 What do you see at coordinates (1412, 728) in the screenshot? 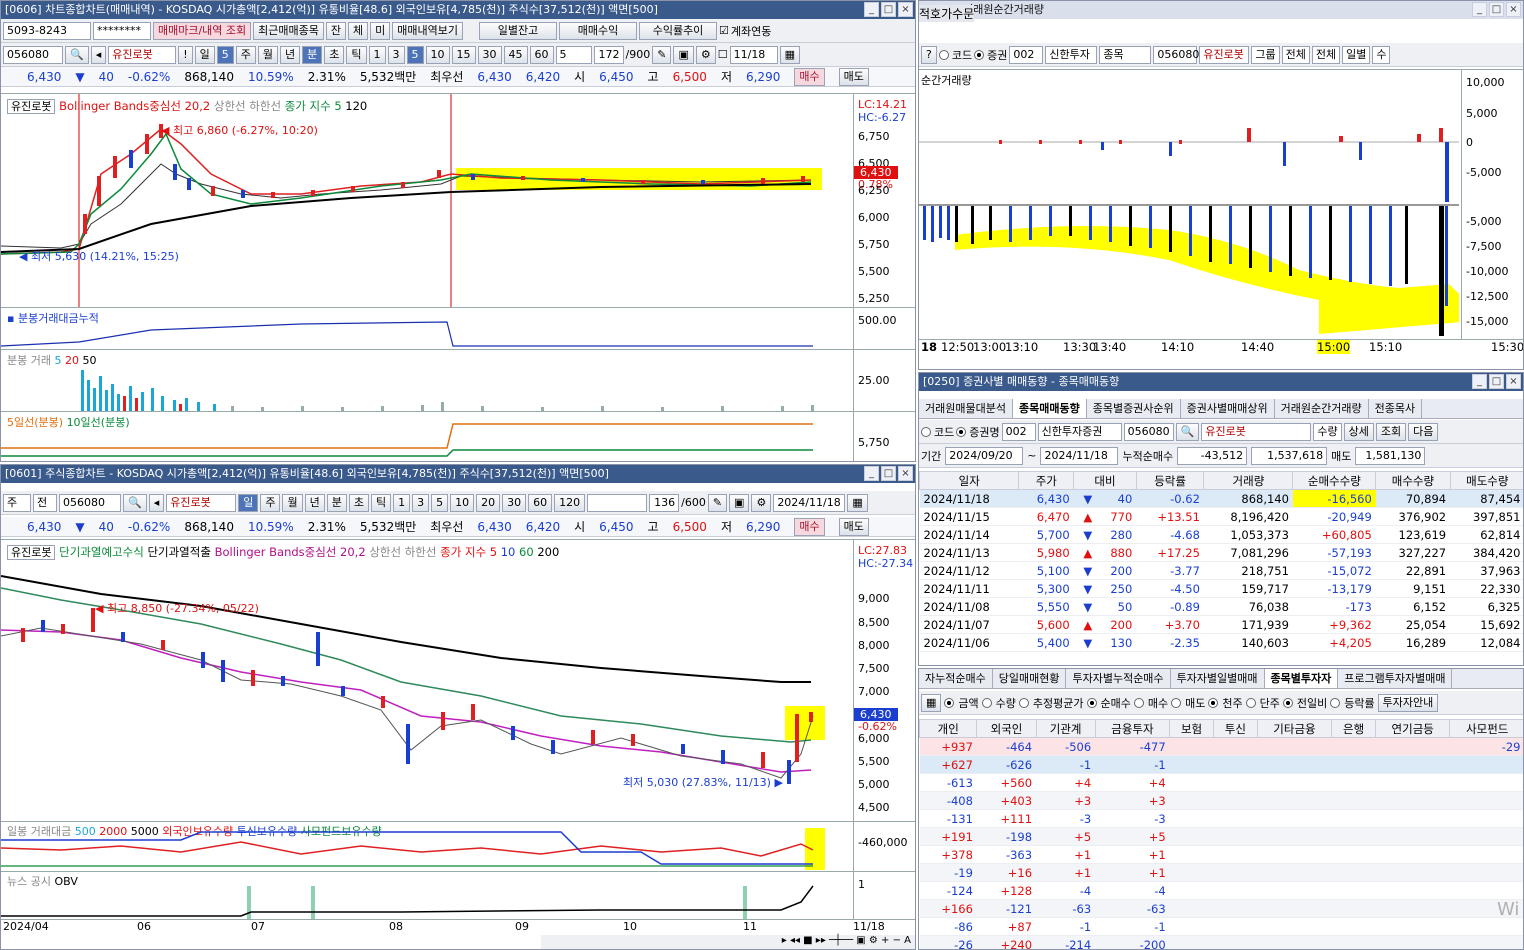
I see `column-header: 연기금등` at bounding box center [1412, 728].